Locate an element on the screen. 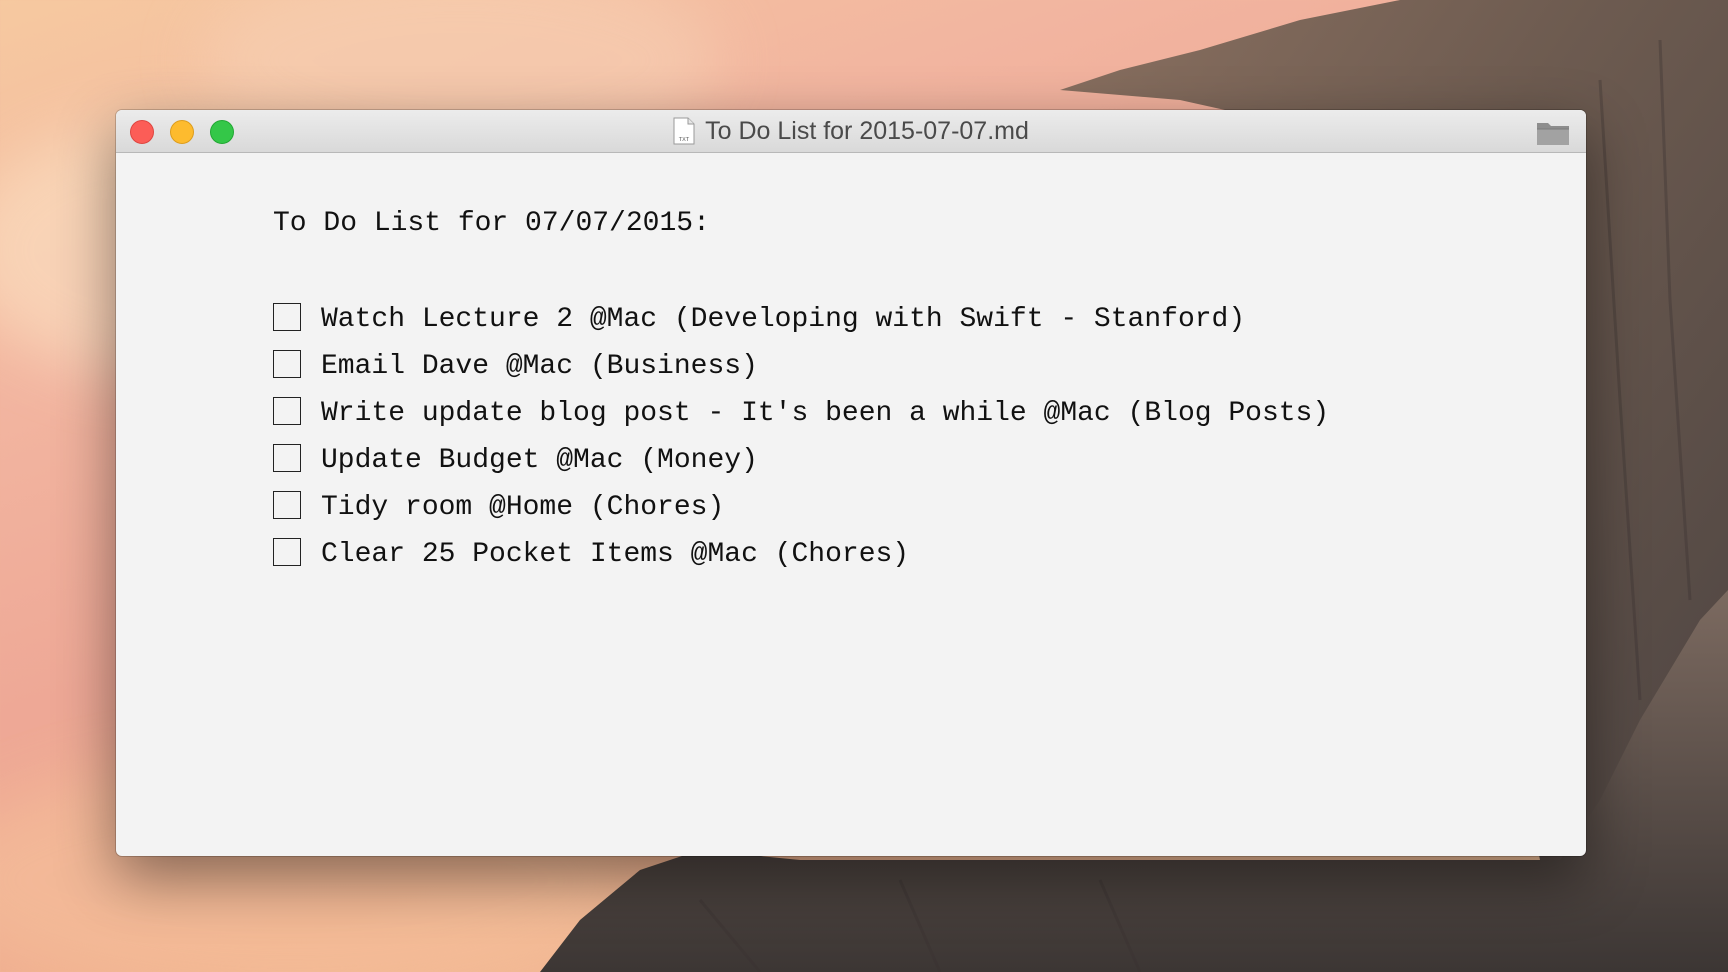 The width and height of the screenshot is (1728, 972). todo-text: Tidy room @Home (Chores) is located at coordinates (523, 507).